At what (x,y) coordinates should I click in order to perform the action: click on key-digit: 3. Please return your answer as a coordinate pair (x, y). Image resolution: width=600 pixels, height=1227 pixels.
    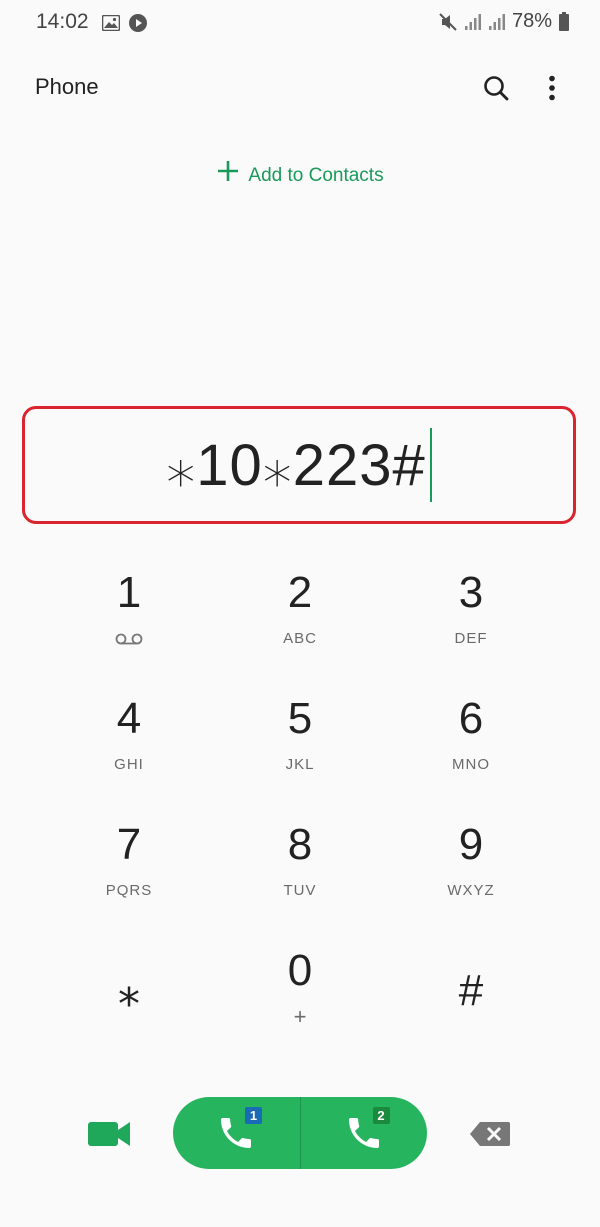
    Looking at the image, I should click on (471, 592).